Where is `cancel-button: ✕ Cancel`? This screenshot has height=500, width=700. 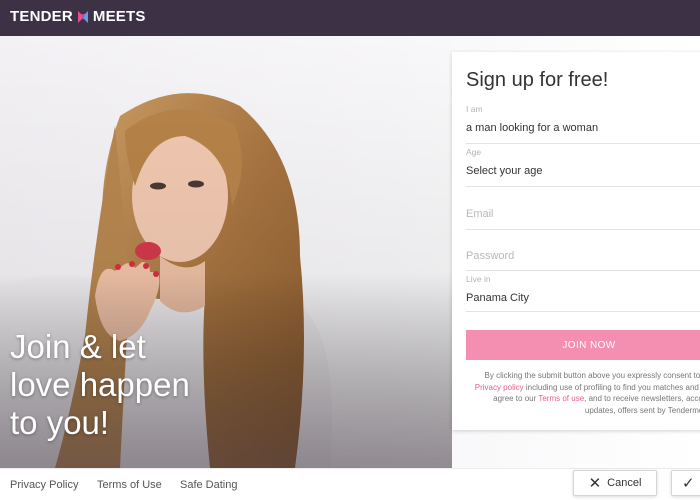
cancel-button: ✕ Cancel is located at coordinates (615, 483).